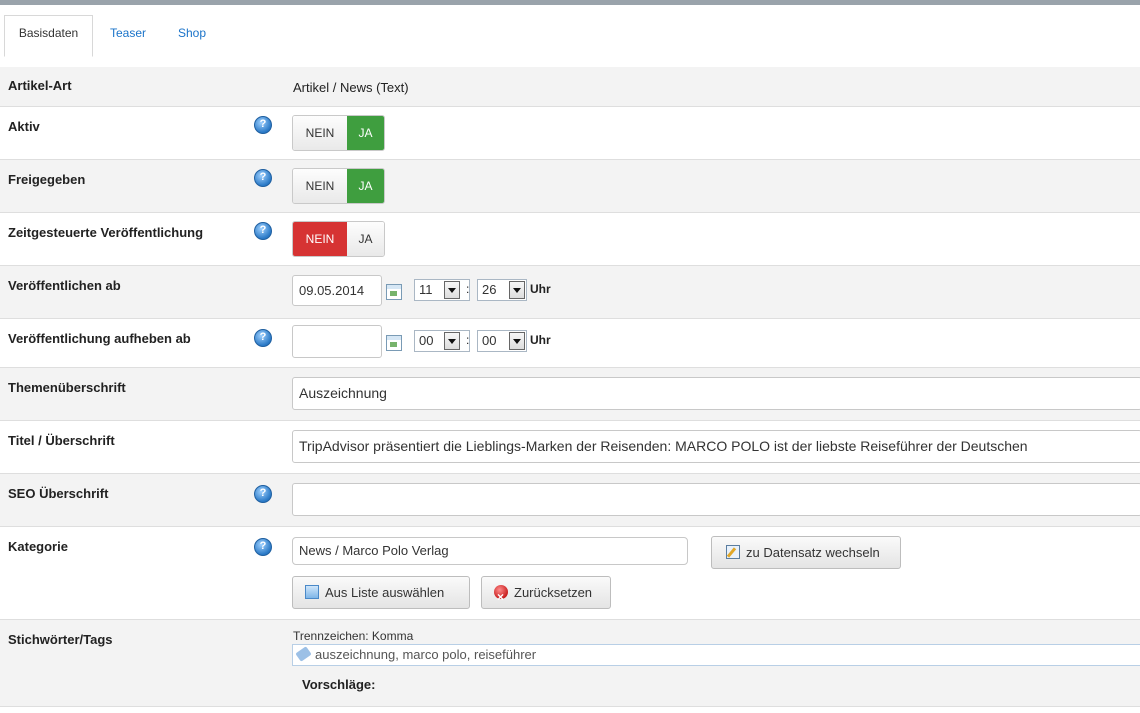 This screenshot has width=1140, height=713. I want to click on freigegeben-ja-option: JA, so click(365, 186).